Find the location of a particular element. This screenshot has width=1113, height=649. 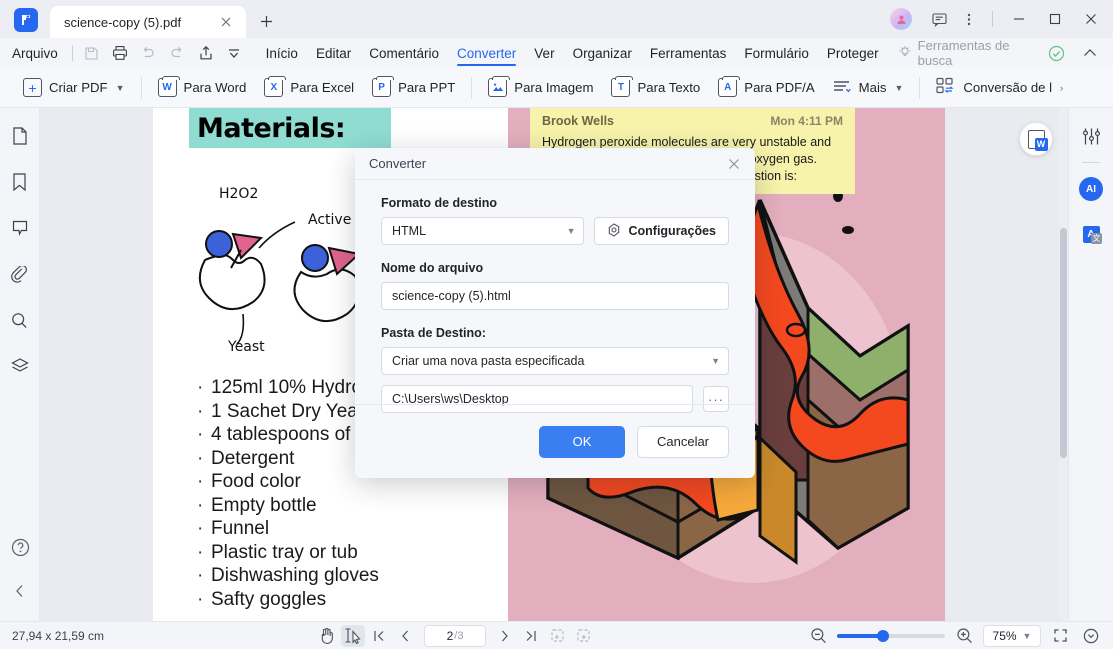

menu-item-ver: Ver is located at coordinates (544, 53).